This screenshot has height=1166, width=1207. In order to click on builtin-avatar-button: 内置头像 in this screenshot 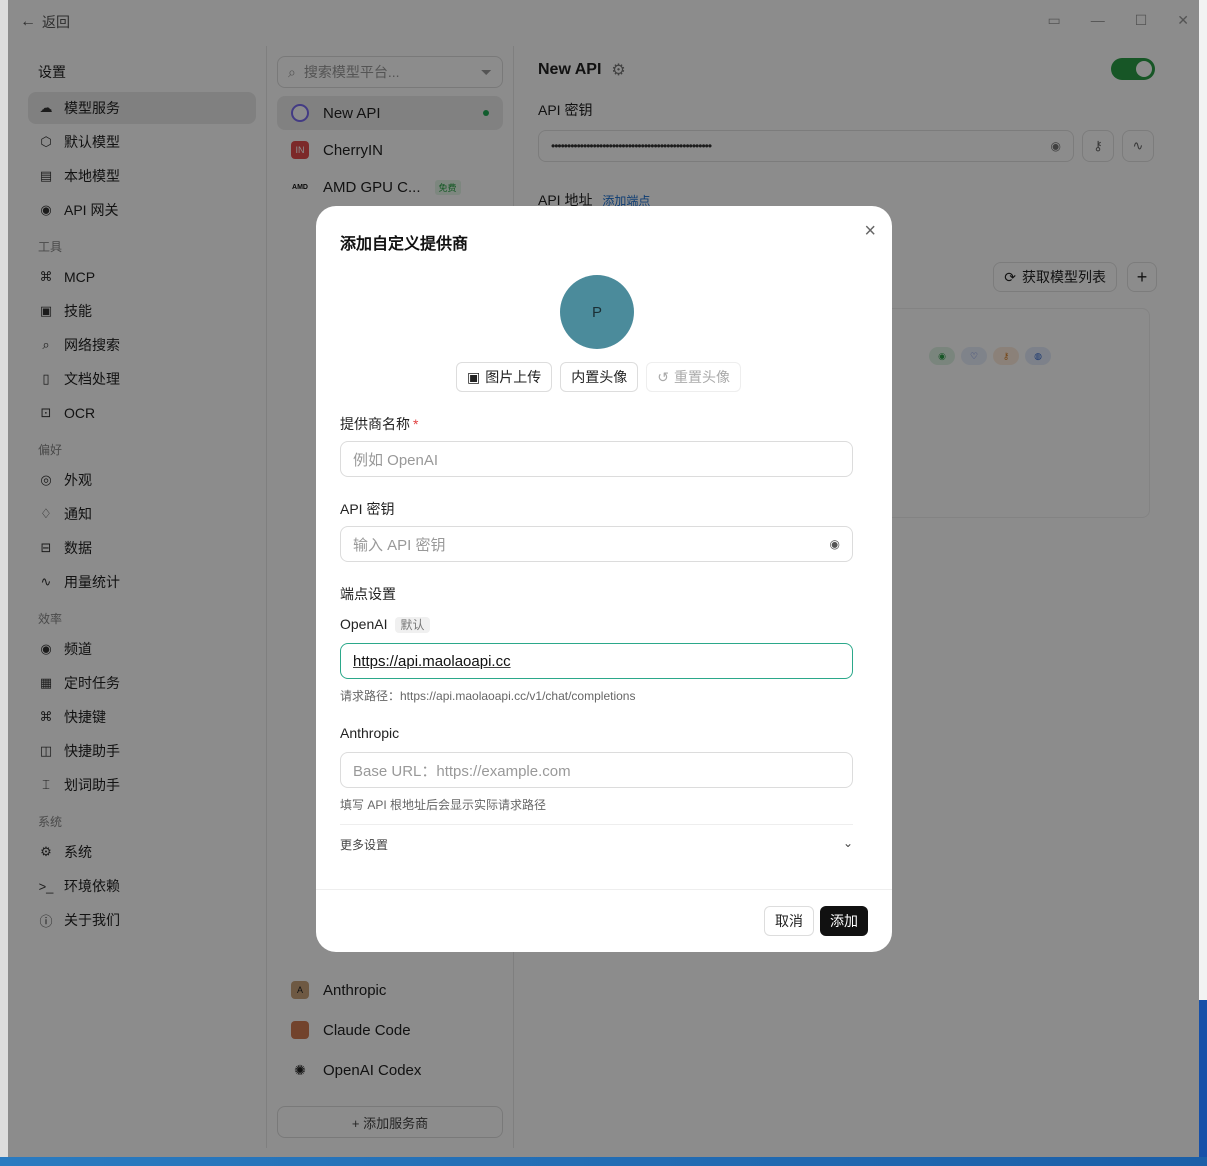, I will do `click(599, 377)`.